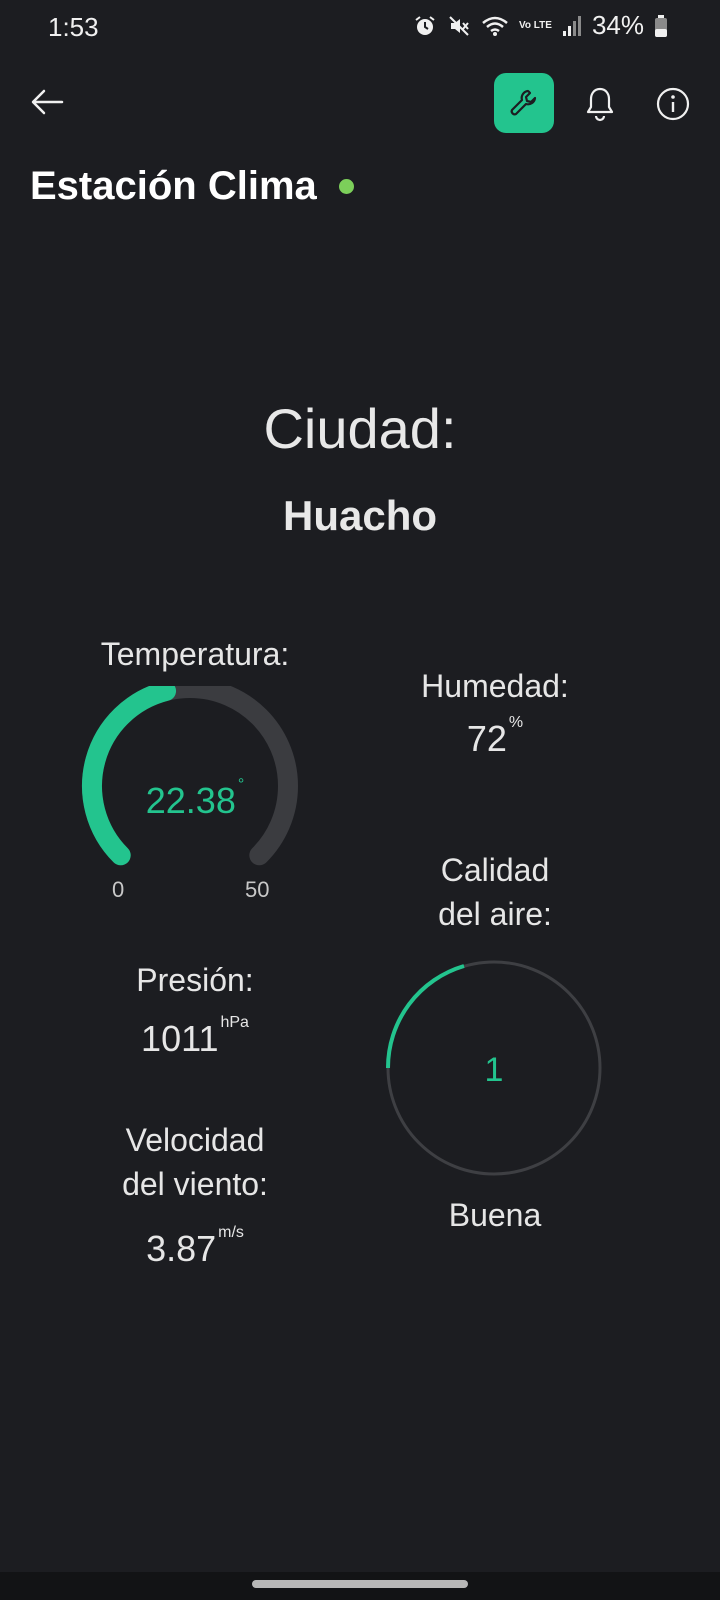 This screenshot has height=1600, width=720. What do you see at coordinates (118, 889) in the screenshot?
I see `gauge-min: 0` at bounding box center [118, 889].